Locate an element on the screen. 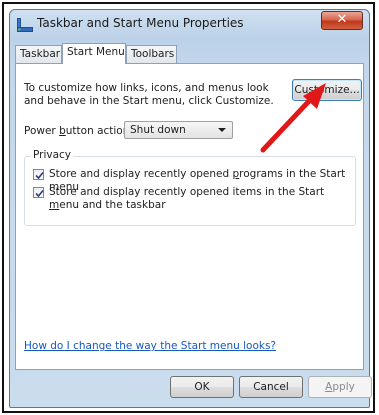 This screenshot has height=415, width=379. title-bar: Taskbar and Start Menu Properties ✕ is located at coordinates (189, 24).